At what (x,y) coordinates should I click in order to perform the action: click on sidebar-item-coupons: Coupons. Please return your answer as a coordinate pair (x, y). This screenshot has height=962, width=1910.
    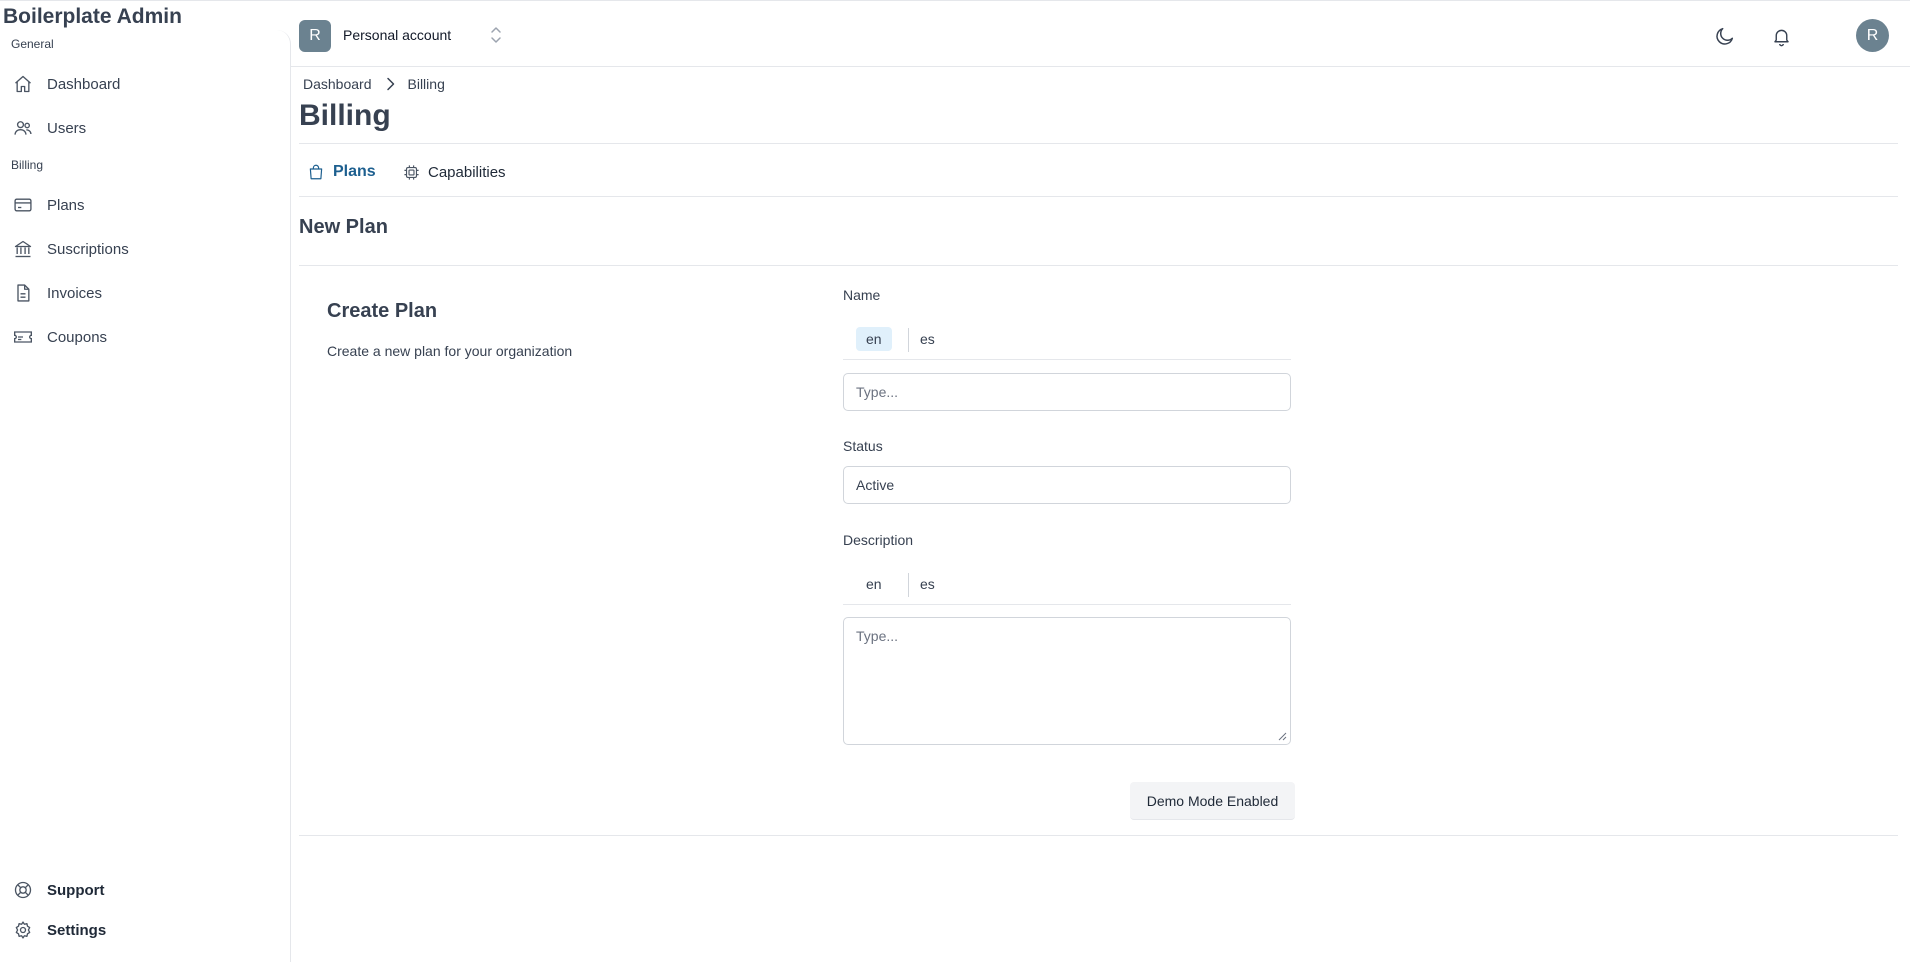
    Looking at the image, I should click on (59, 337).